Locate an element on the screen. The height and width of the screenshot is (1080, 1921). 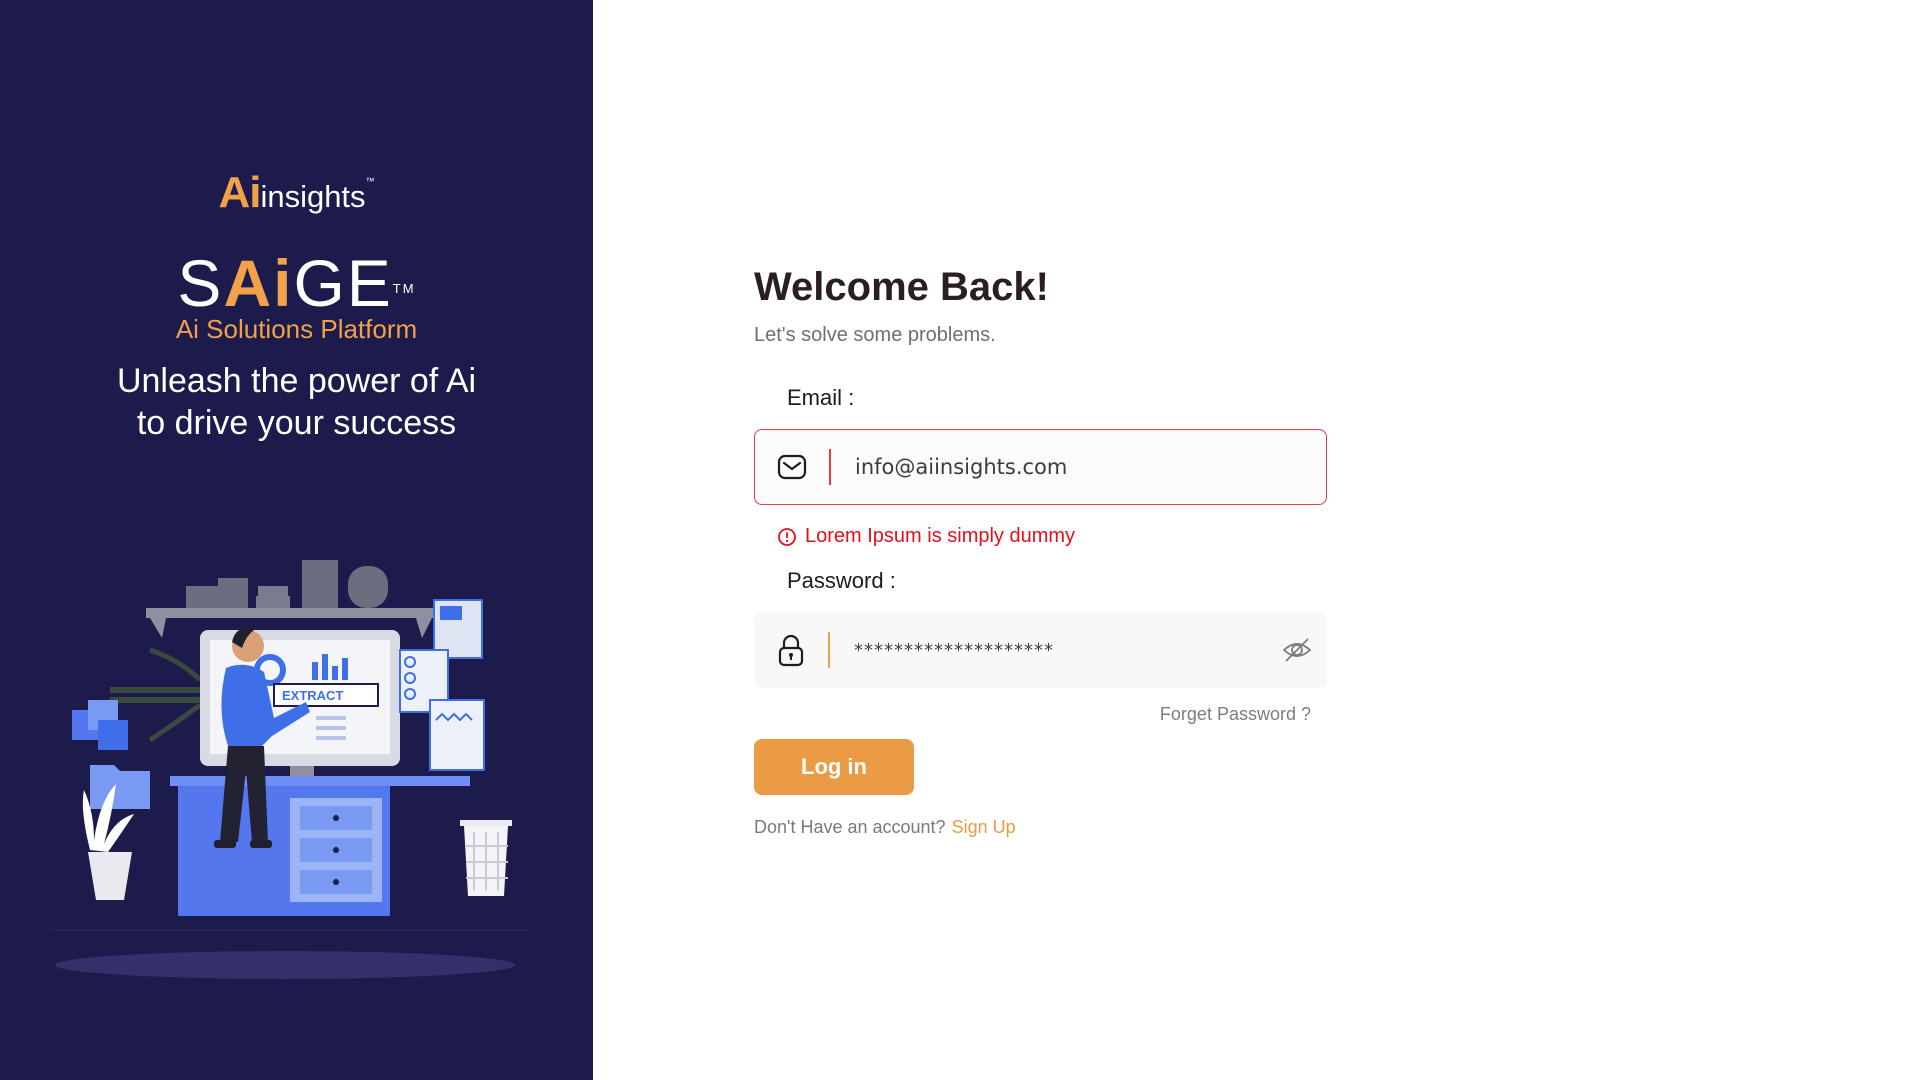
signup-row: Don't Have an account? Sign Up is located at coordinates (1040, 827).